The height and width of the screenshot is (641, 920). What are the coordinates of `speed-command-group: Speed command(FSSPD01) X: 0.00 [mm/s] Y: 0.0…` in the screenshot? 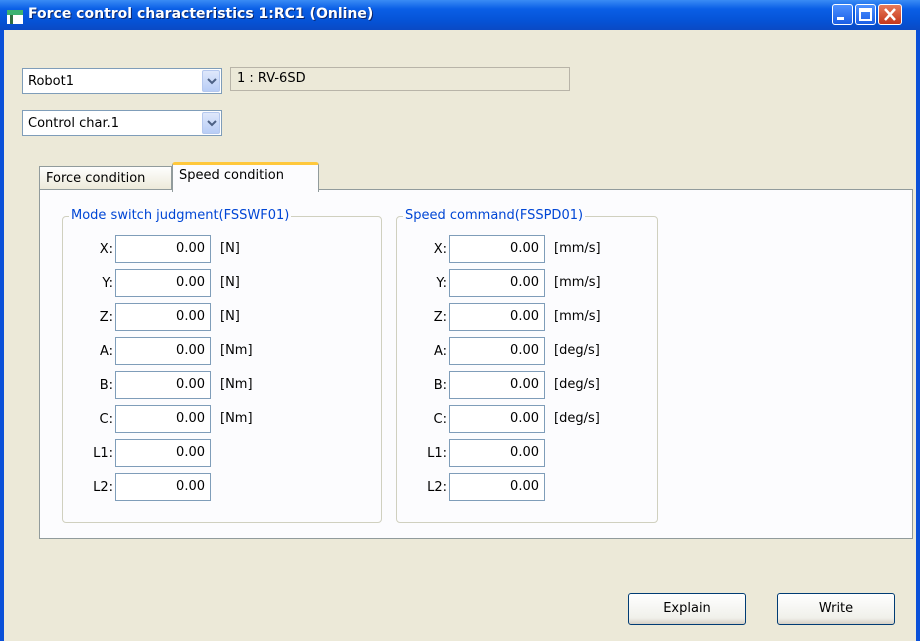 It's located at (527, 365).